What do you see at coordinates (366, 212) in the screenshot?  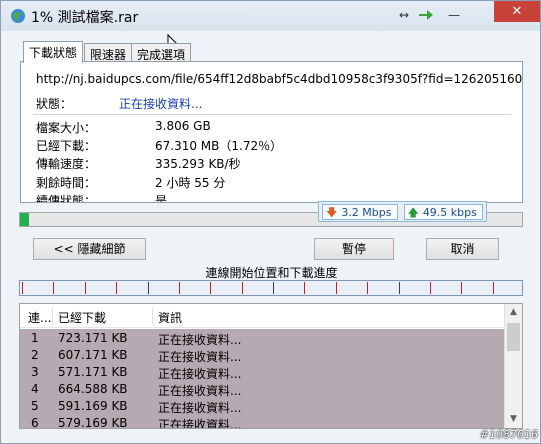 I see `download-speed-value: 3.2 Mbps` at bounding box center [366, 212].